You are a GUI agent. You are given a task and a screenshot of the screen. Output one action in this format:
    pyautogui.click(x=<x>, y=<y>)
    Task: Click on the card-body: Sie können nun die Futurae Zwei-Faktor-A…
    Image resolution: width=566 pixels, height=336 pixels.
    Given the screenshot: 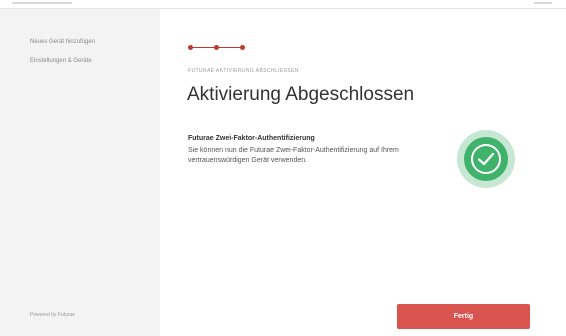 What is the action you would take?
    pyautogui.click(x=293, y=155)
    